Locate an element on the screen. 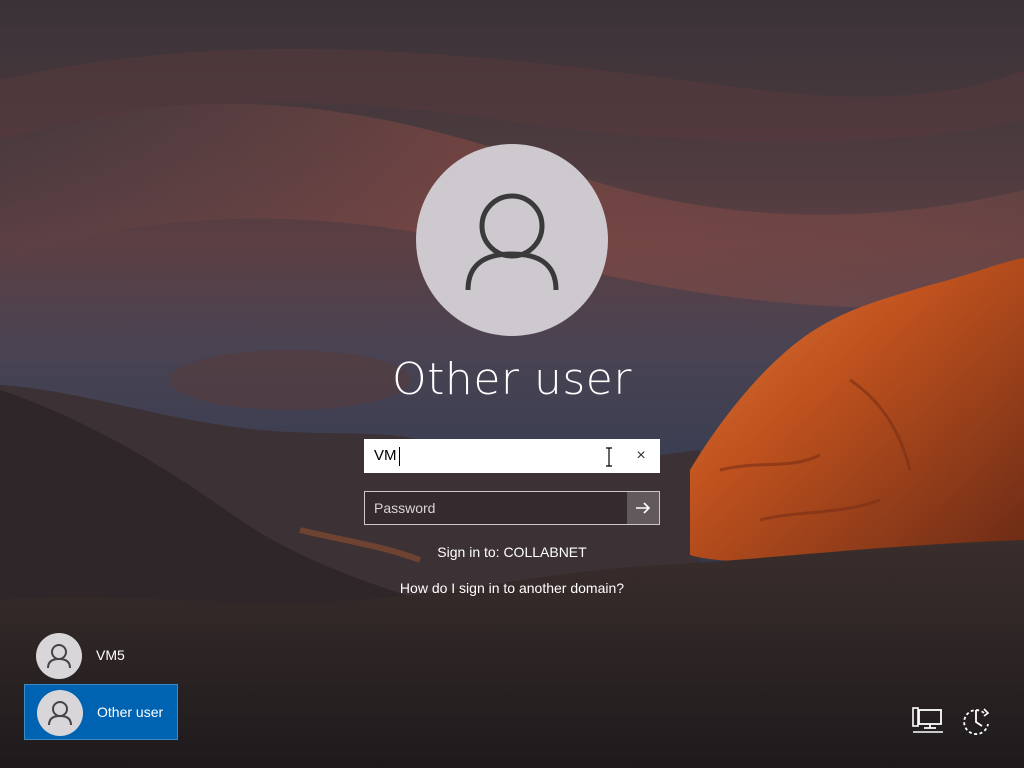 Image resolution: width=1024 pixels, height=768 pixels. user-tile-label: Other user is located at coordinates (130, 712).